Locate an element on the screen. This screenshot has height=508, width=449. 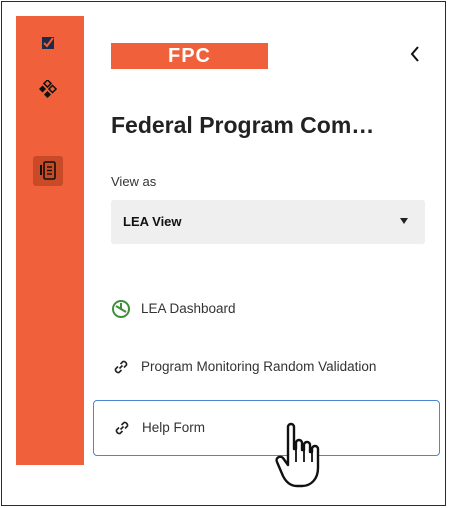
rail-item-diamond-grid is located at coordinates (48, 89).